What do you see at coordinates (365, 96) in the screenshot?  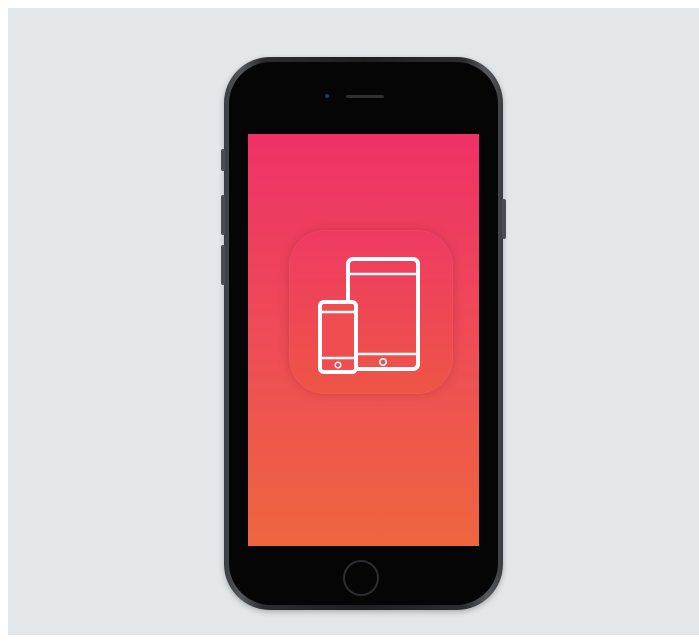 I see `earpiece-speaker` at bounding box center [365, 96].